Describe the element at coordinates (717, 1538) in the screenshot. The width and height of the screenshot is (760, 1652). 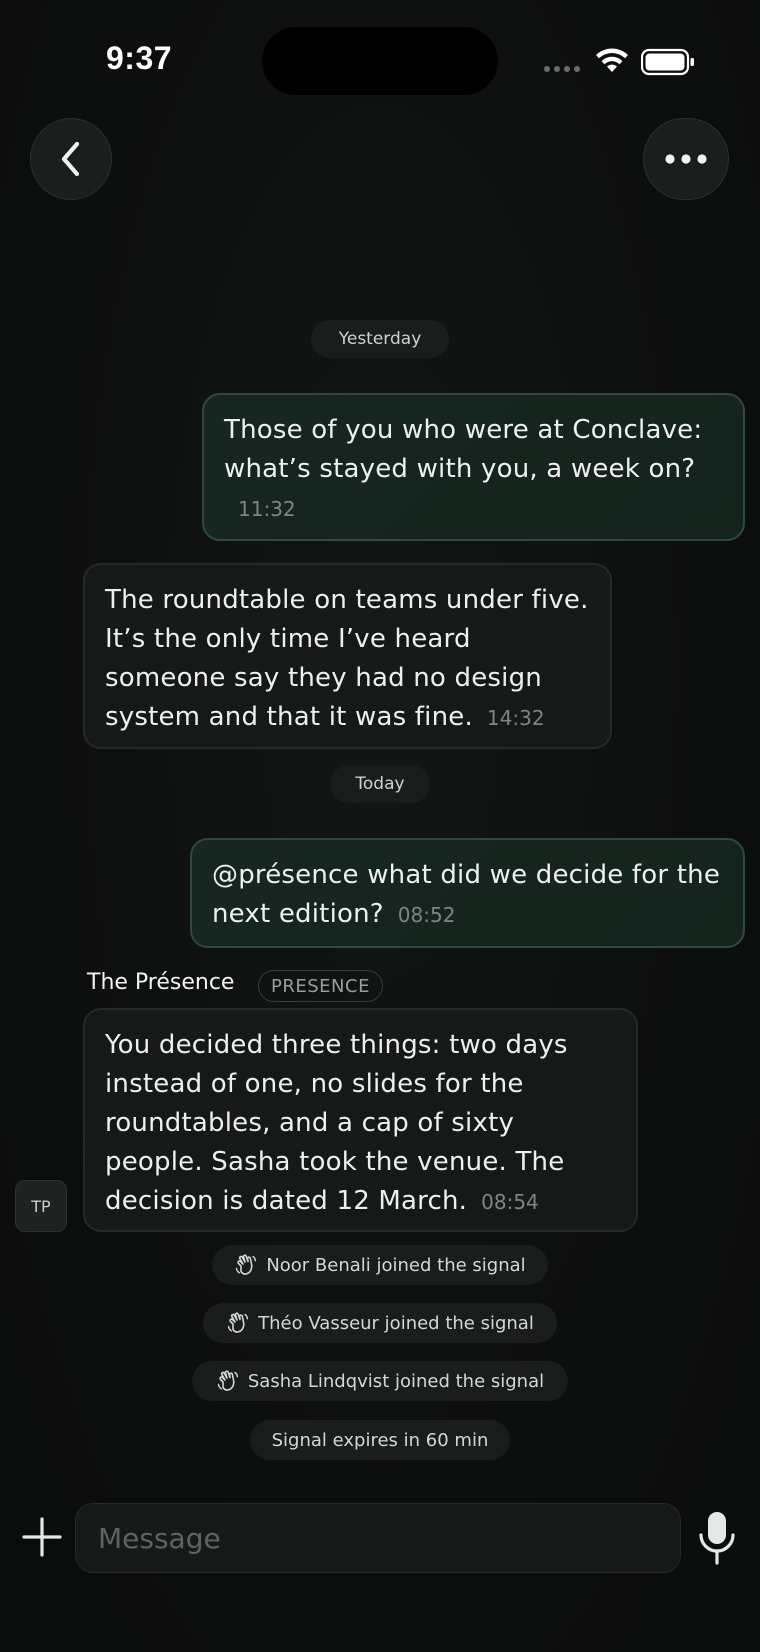
I see `microphone-icon` at that location.